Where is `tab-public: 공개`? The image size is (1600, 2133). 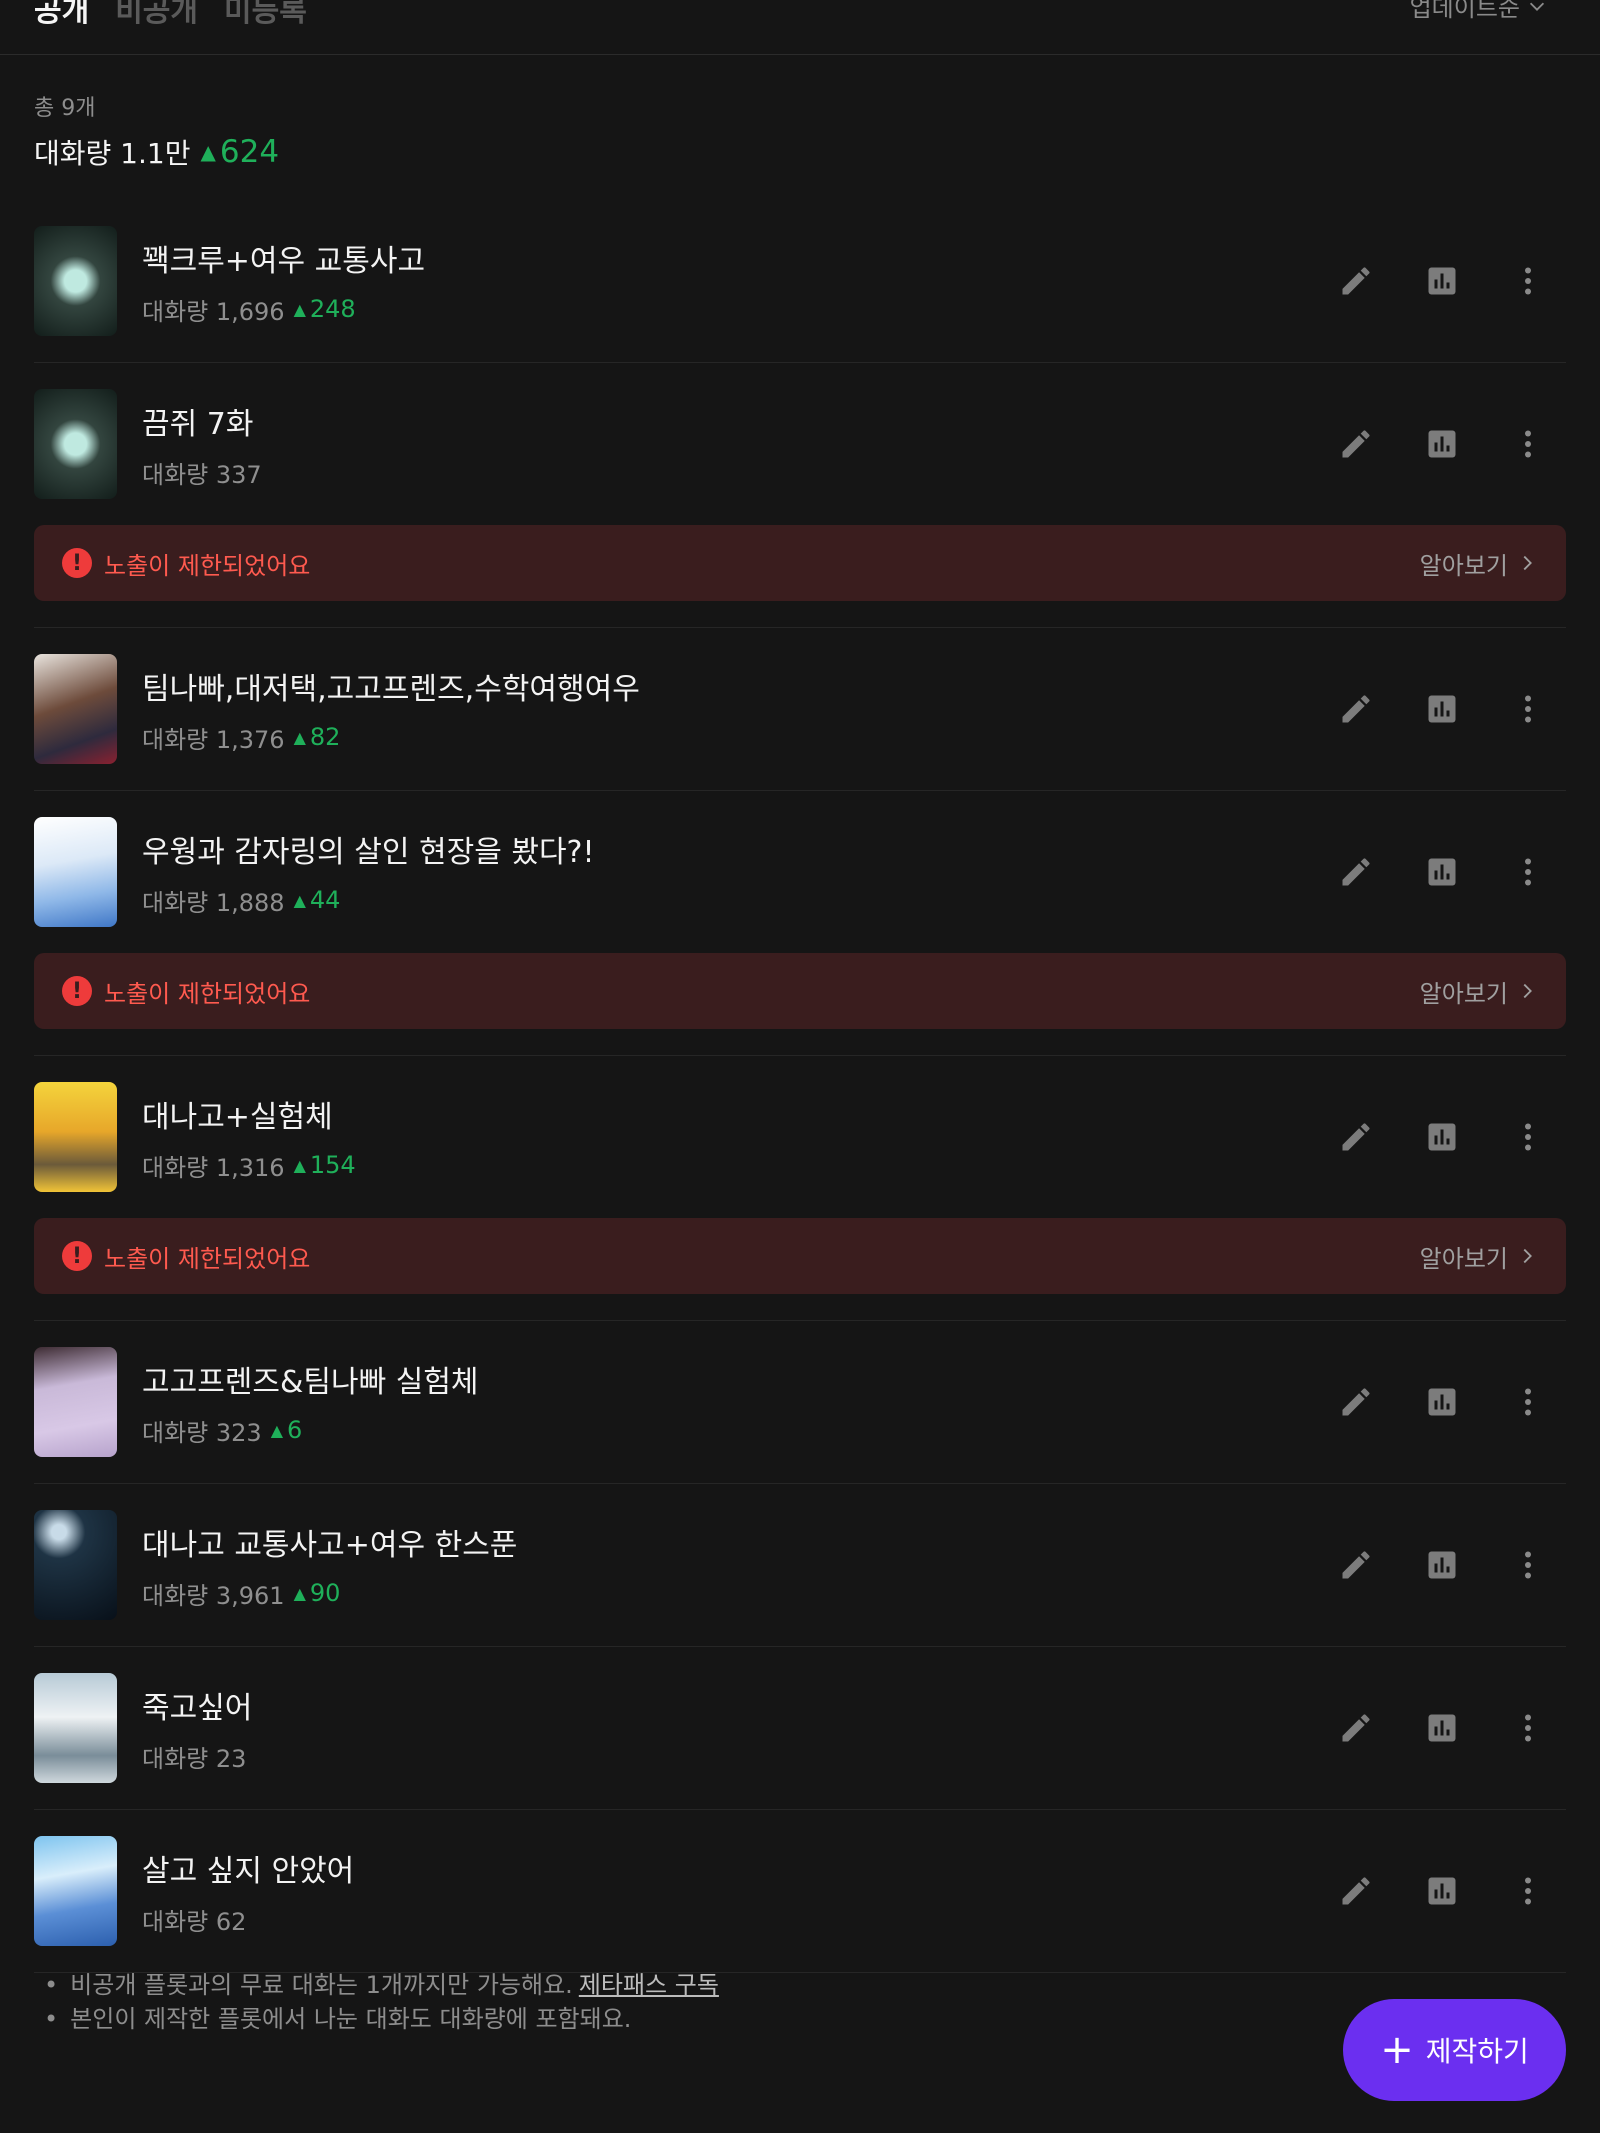
tab-public: 공개 is located at coordinates (61, 15).